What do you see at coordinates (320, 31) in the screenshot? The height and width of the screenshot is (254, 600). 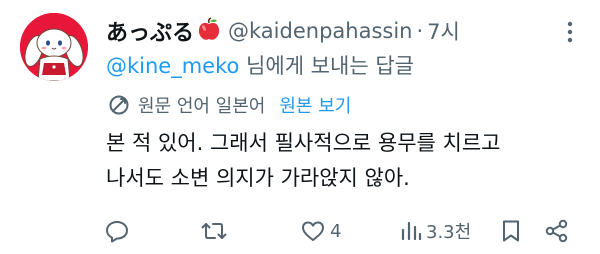 I see `user-handle: @kaidenpahassin` at bounding box center [320, 31].